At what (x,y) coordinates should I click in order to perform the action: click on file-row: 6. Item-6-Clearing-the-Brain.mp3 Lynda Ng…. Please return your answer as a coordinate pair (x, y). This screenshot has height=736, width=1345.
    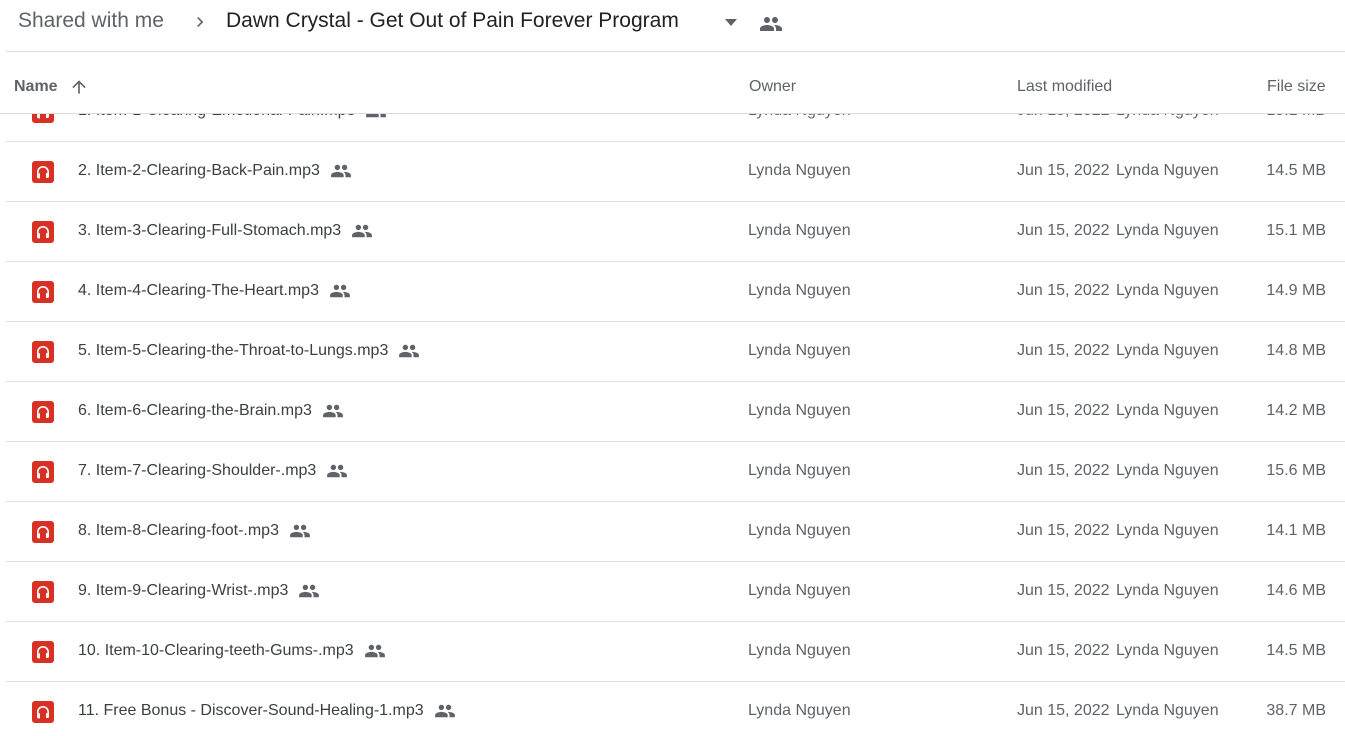
    Looking at the image, I should click on (675, 412).